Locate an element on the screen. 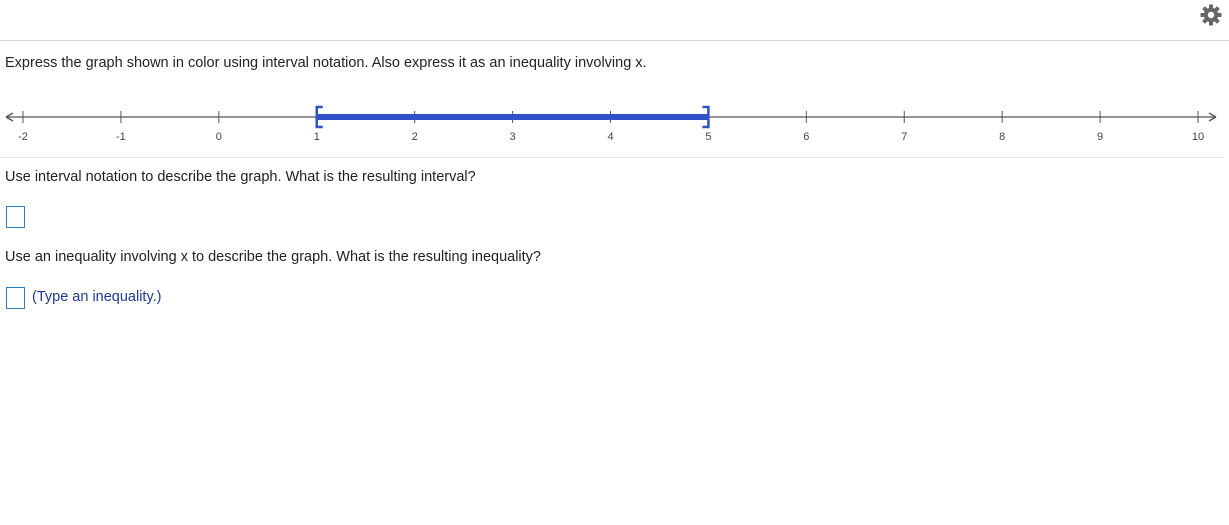  tick-label: 9 is located at coordinates (1100, 137).